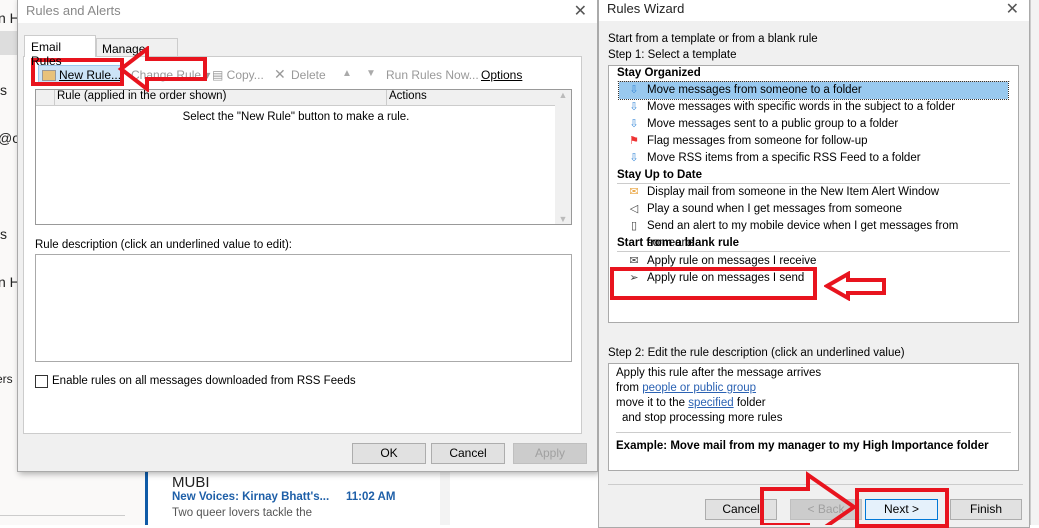  Describe the element at coordinates (986, 509) in the screenshot. I see `finish-button: Finish` at that location.